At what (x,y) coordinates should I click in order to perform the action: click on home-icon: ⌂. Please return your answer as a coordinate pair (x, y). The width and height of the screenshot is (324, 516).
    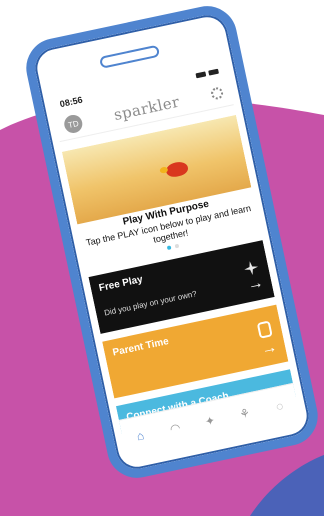
    Looking at the image, I should click on (140, 436).